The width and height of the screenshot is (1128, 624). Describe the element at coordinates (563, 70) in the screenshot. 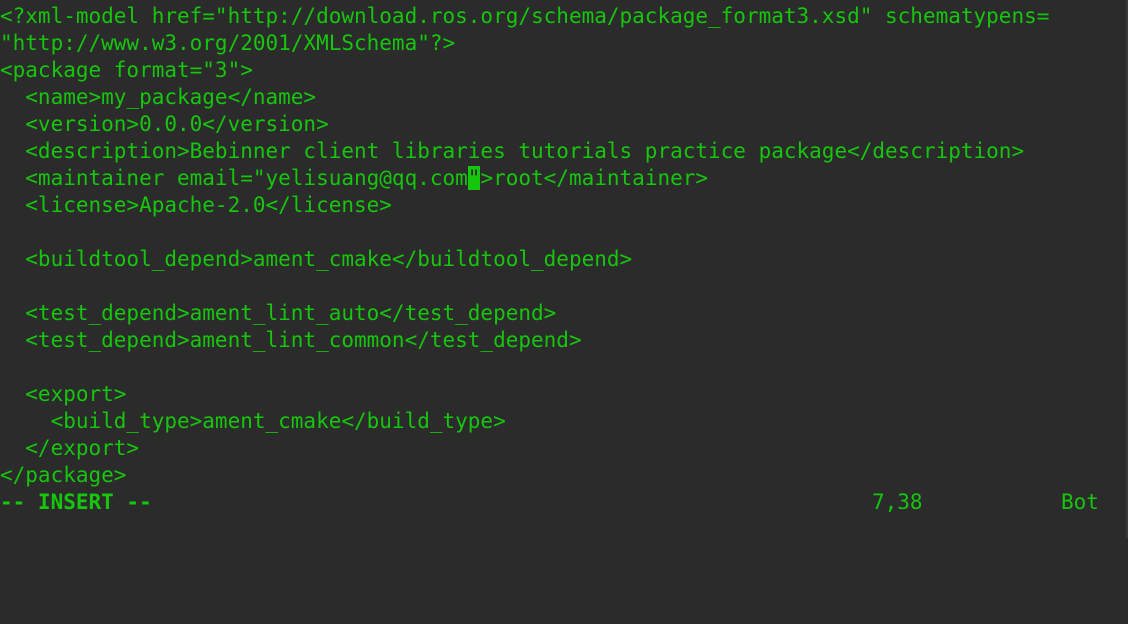

I see `code-line-3: <package format="3">` at that location.